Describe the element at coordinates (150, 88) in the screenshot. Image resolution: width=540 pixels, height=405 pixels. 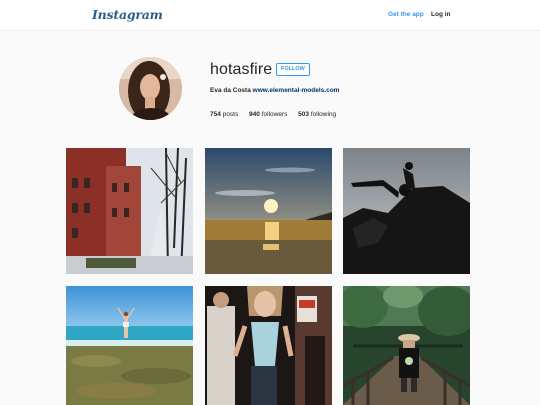
I see `profile-avatar` at that location.